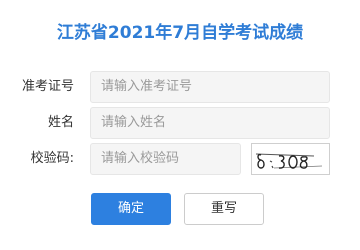 This screenshot has height=250, width=360. Describe the element at coordinates (131, 209) in the screenshot. I see `submit-button: 确定` at that location.